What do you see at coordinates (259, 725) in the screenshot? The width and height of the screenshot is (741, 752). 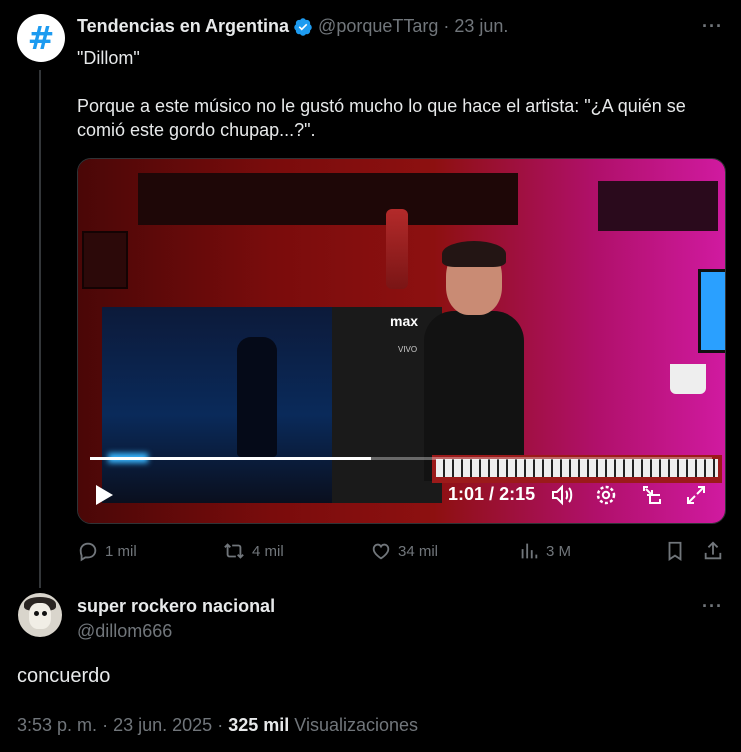 I see `reply-views-count: 325 mil` at bounding box center [259, 725].